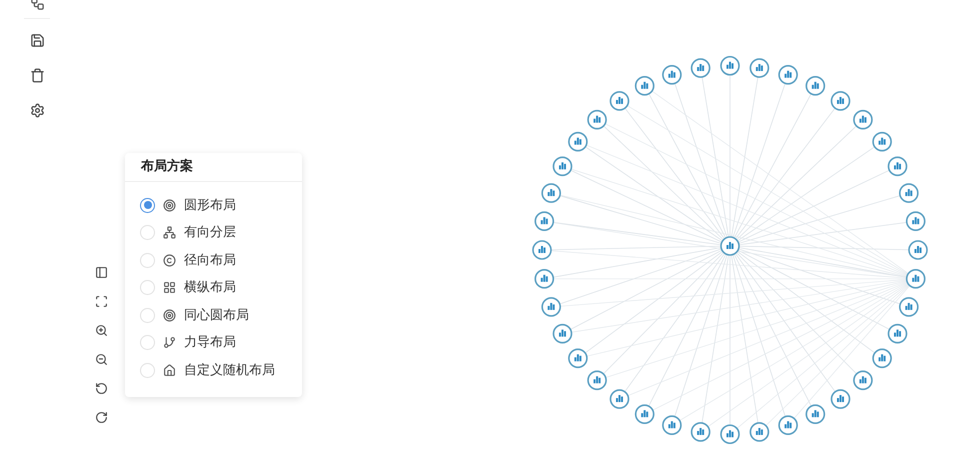 This screenshot has width=953, height=476. What do you see at coordinates (37, 40) in the screenshot?
I see `save-button` at bounding box center [37, 40].